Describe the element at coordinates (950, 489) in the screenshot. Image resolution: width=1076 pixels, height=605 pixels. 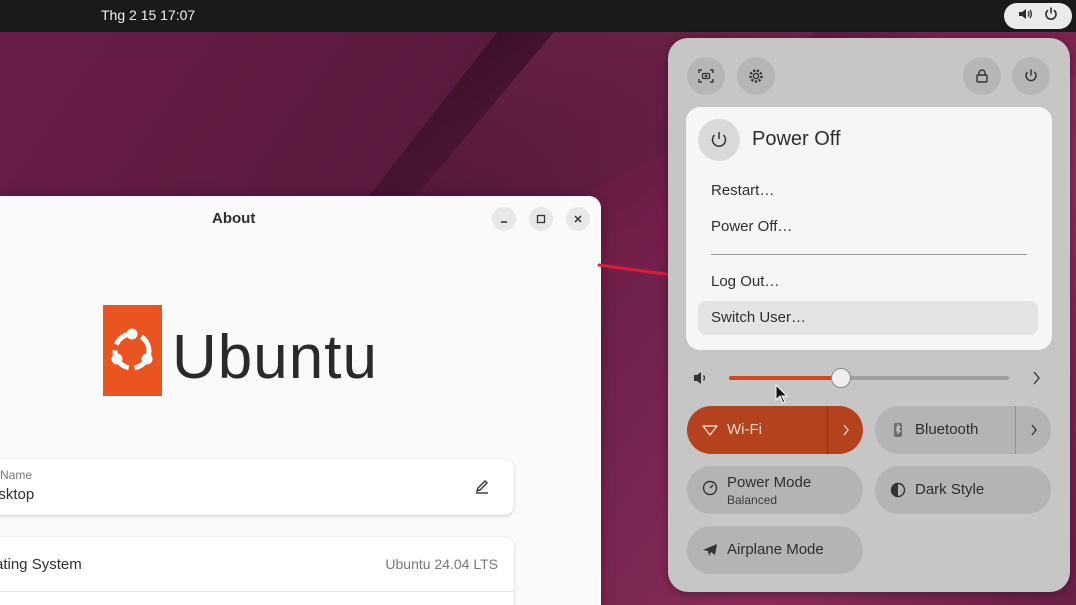
I see `dark-style-label: Dark Style` at that location.